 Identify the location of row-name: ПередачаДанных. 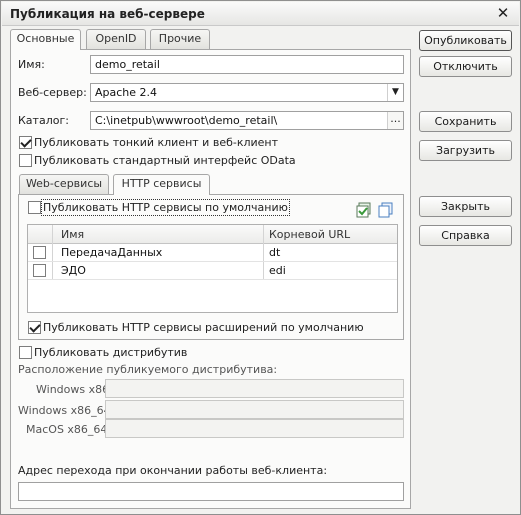
(112, 252).